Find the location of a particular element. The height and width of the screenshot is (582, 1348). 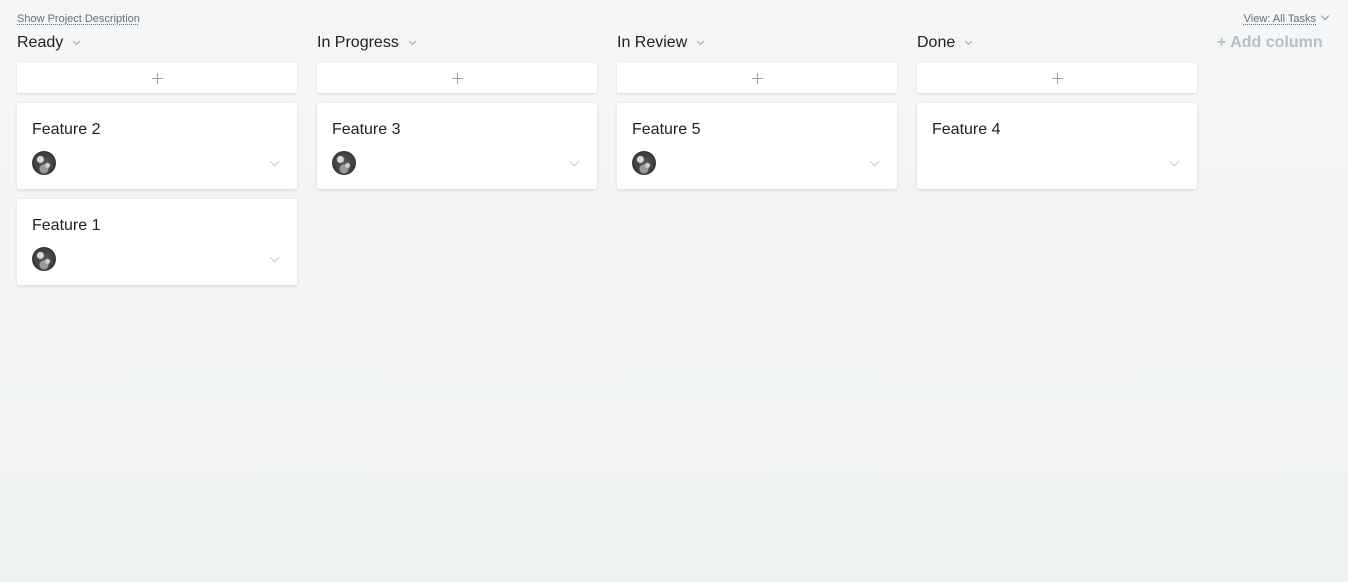

task-card: Feature 2 is located at coordinates (157, 146).